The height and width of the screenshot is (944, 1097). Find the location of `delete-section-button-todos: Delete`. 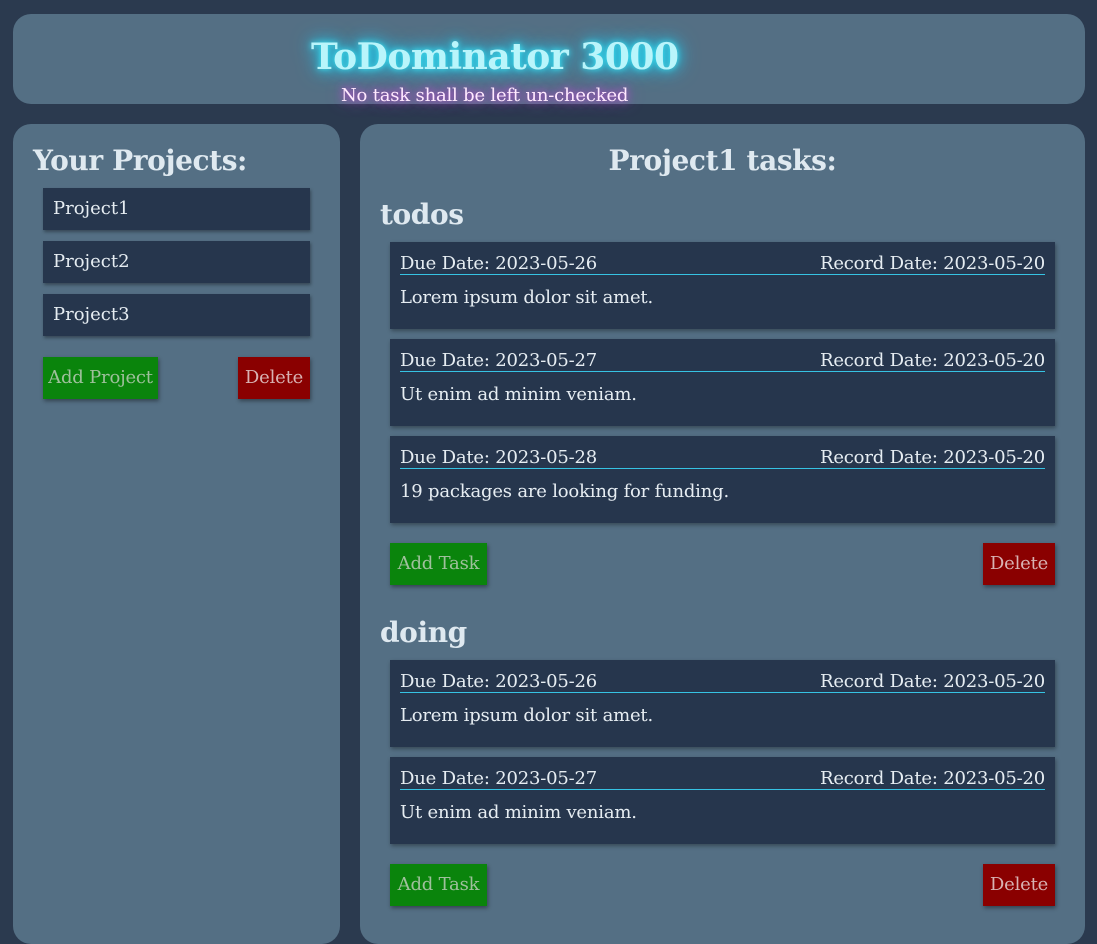

delete-section-button-todos: Delete is located at coordinates (1019, 564).